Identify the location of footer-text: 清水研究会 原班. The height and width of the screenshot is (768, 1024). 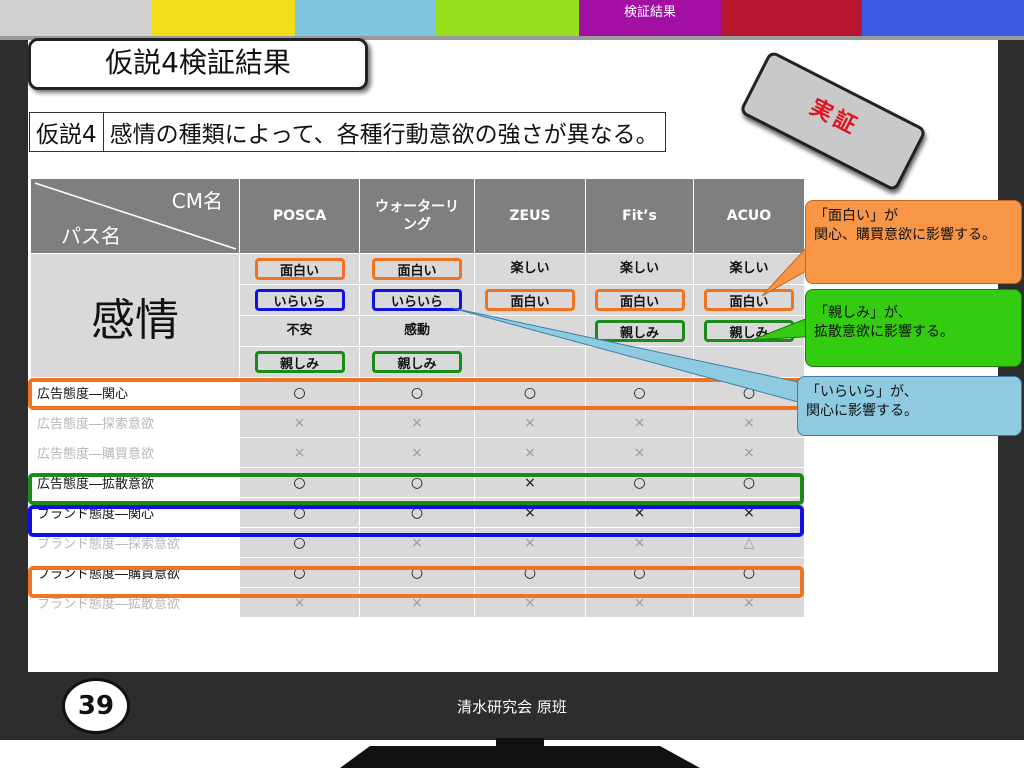
(512, 707).